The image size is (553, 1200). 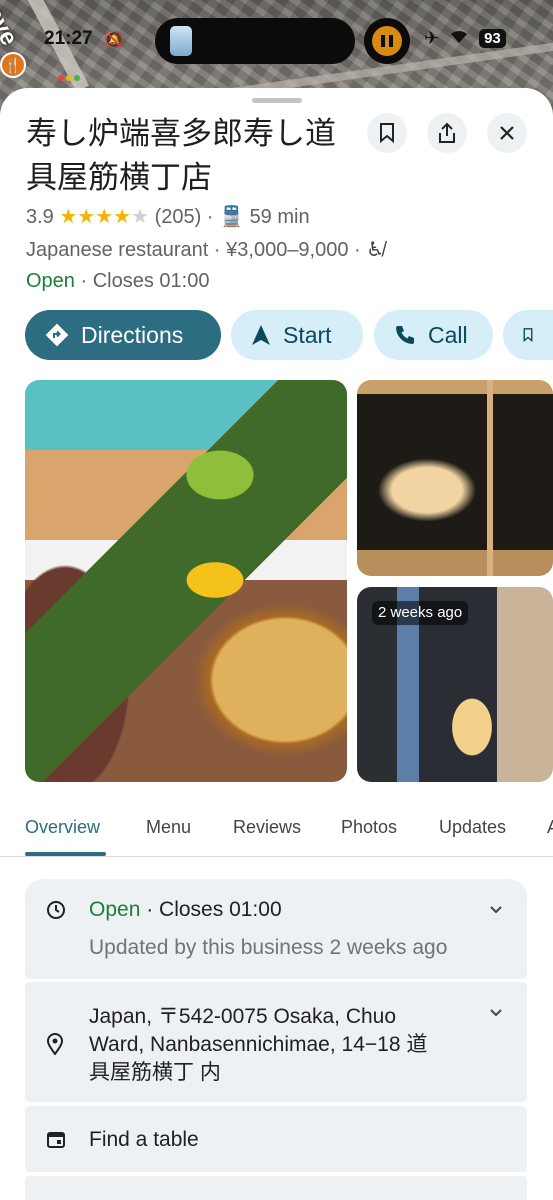 I want to click on pause-icon, so click(x=387, y=41).